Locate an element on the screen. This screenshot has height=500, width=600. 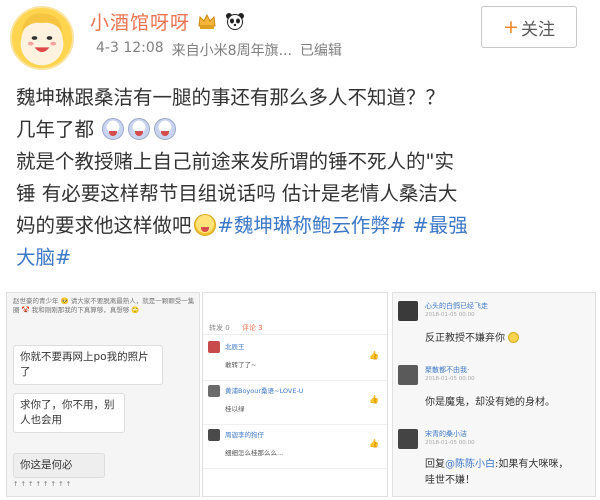
edited-label: 已编辑 is located at coordinates (320, 51).